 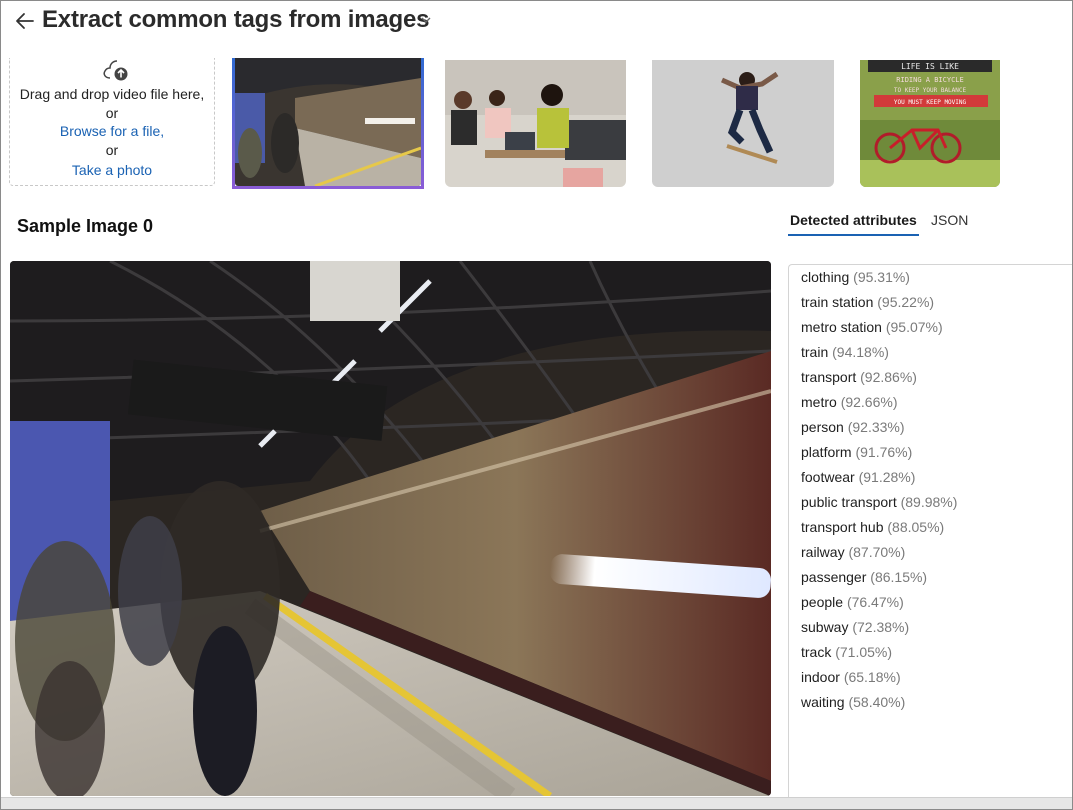 I want to click on tab-json: JSON, so click(x=949, y=220).